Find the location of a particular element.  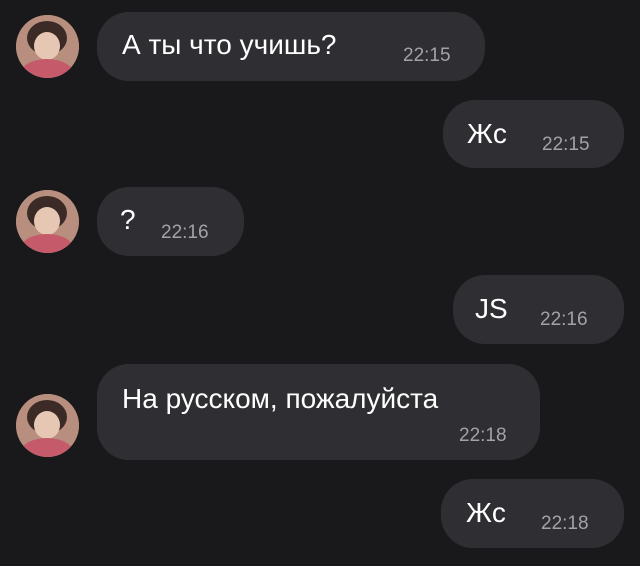

message-bubble-incoming: На русском, пожалуйста 22:18 is located at coordinates (318, 412).